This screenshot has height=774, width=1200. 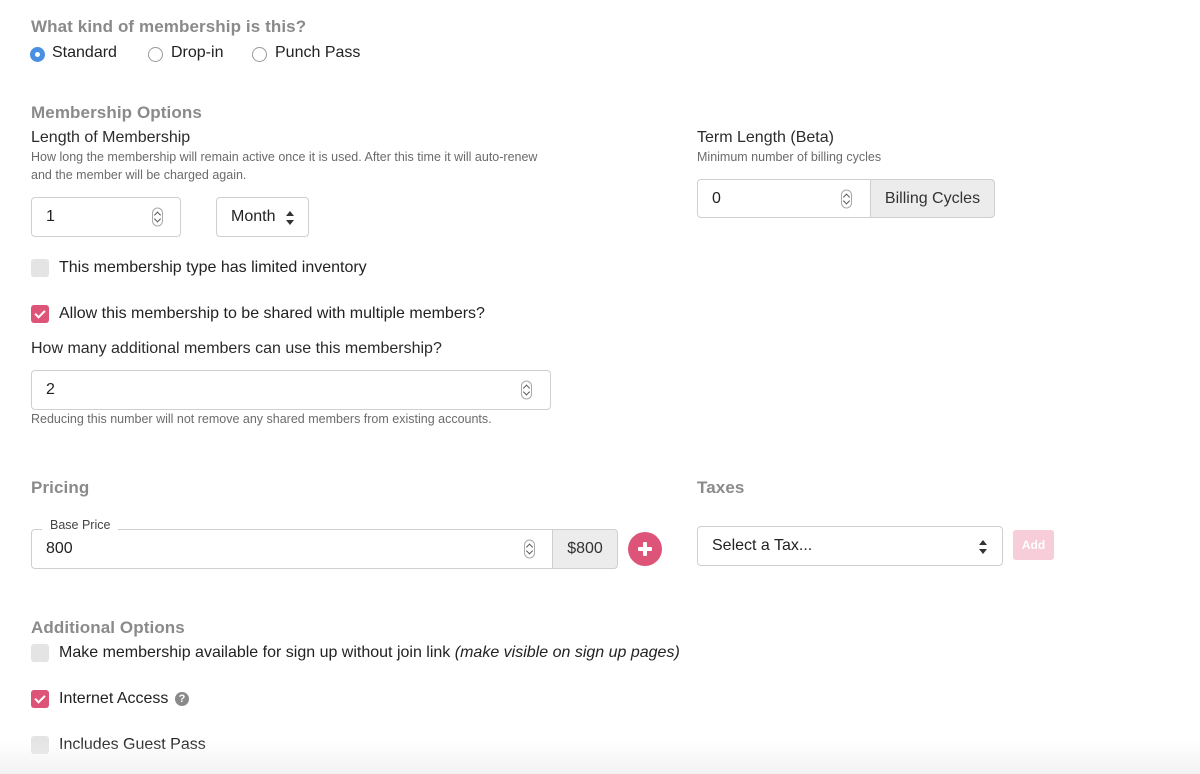 I want to click on base-price-label: Base Price, so click(x=80, y=525).